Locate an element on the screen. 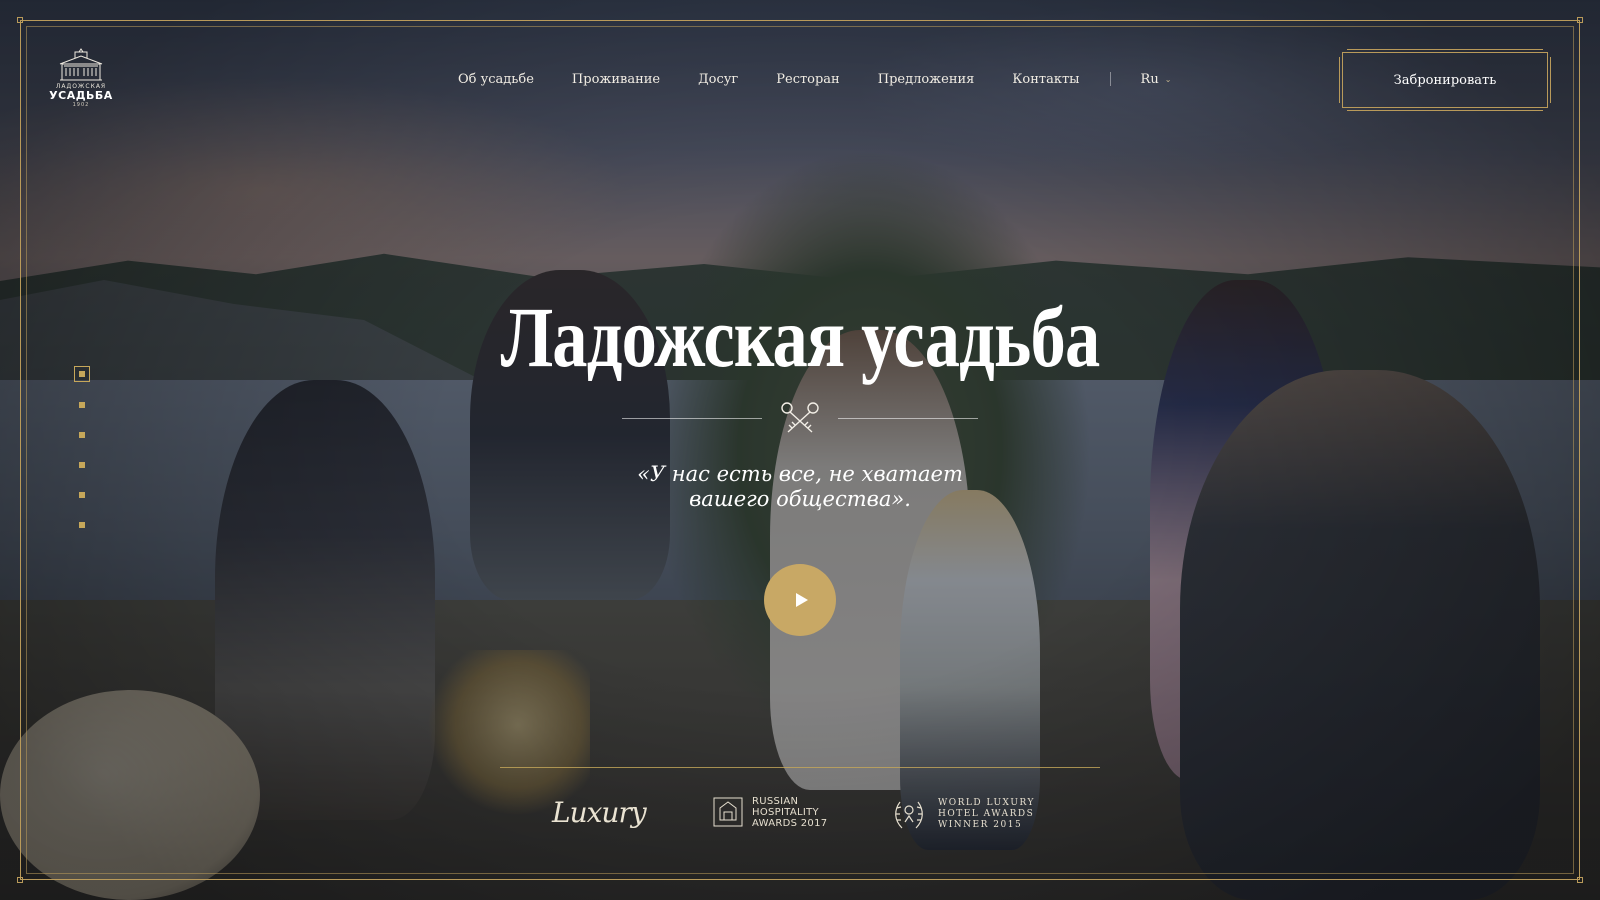 This screenshot has width=1600, height=900. play-icon is located at coordinates (802, 600).